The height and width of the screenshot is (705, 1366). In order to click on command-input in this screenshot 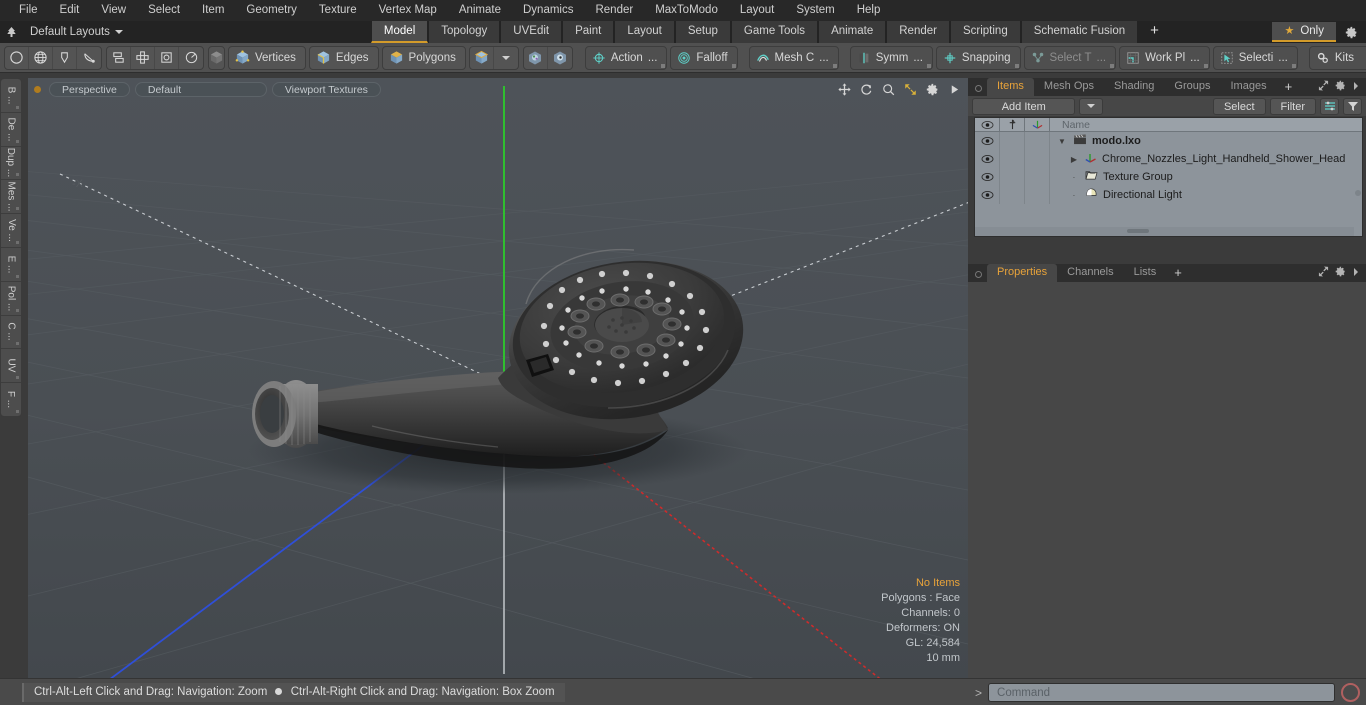, I will do `click(1161, 692)`.